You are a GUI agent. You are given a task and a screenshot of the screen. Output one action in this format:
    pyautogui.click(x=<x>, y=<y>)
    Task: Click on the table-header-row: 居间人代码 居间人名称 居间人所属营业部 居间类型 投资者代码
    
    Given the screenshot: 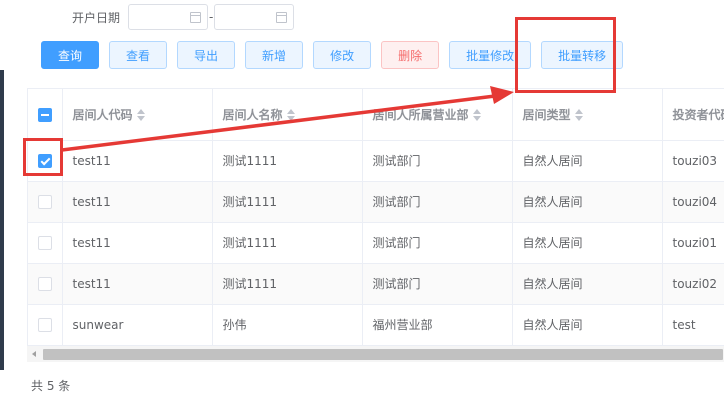 What is the action you would take?
    pyautogui.click(x=376, y=115)
    